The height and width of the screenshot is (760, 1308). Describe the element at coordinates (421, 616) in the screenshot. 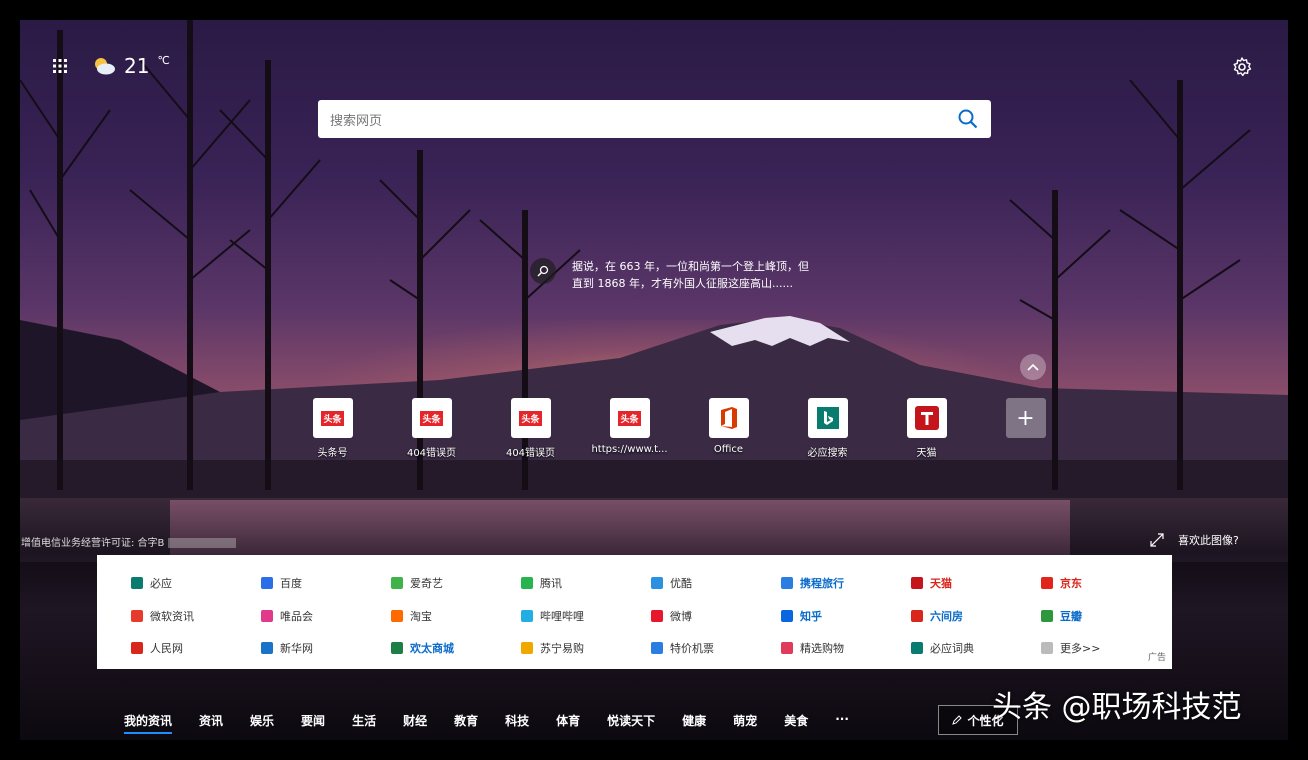

I see `site-link-label: 淘宝` at that location.